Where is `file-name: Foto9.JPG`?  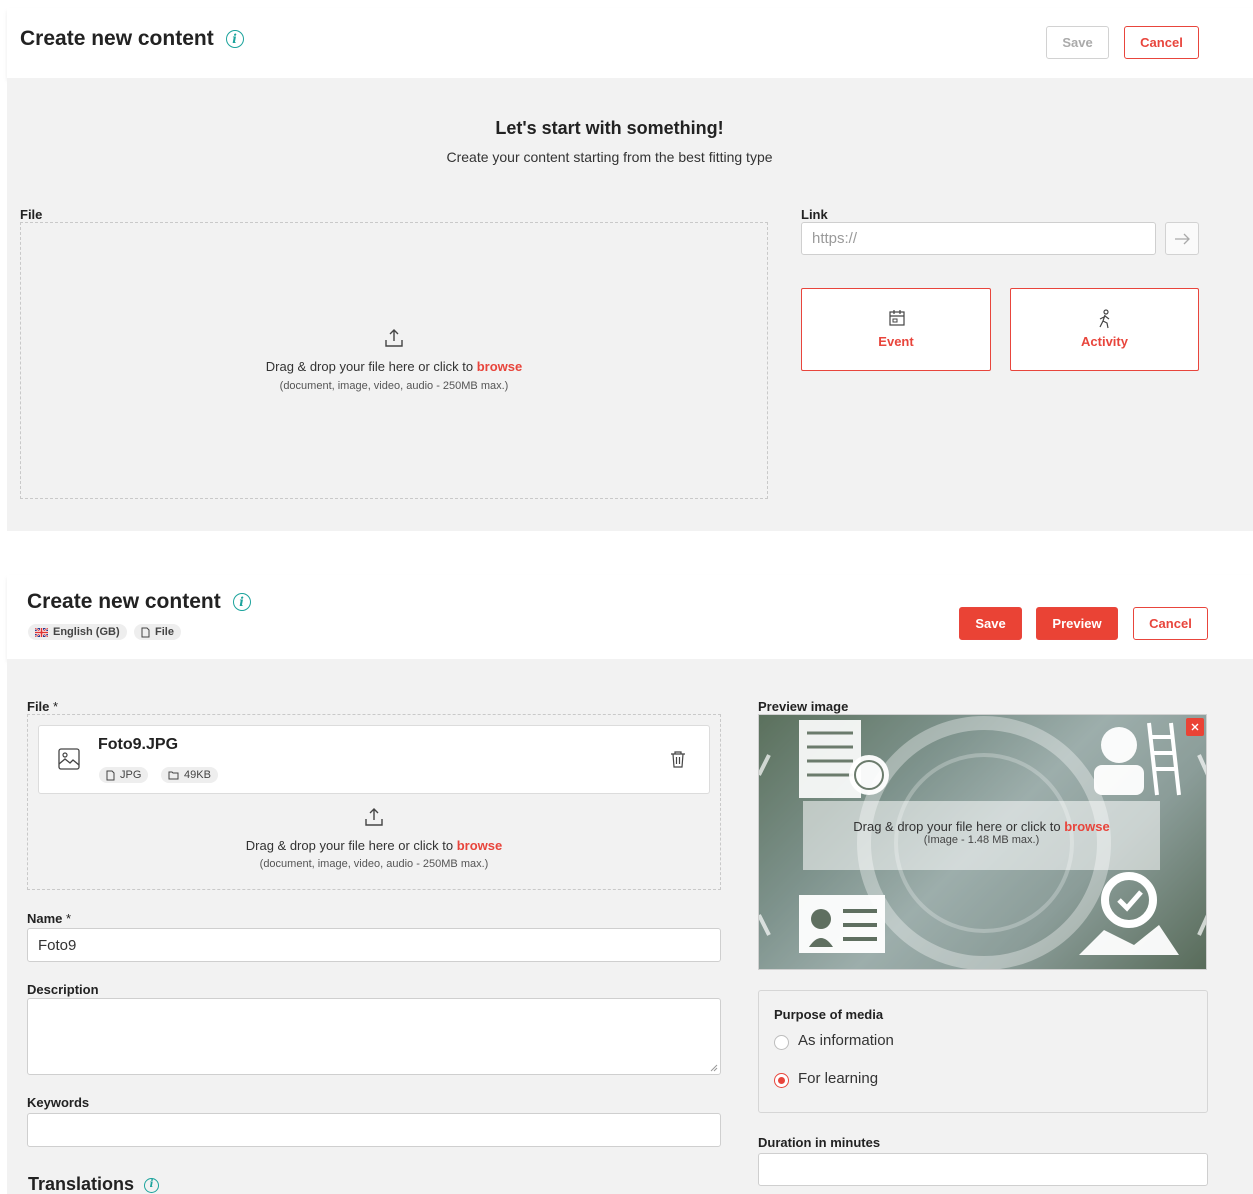 file-name: Foto9.JPG is located at coordinates (138, 744).